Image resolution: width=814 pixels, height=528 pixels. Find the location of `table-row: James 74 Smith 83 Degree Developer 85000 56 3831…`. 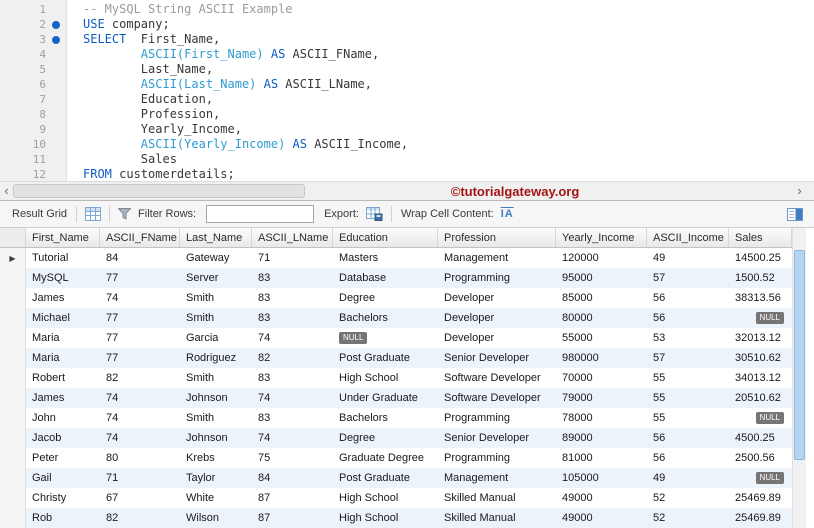

table-row: James 74 Smith 83 Degree Developer 85000 56 3831… is located at coordinates (396, 298).